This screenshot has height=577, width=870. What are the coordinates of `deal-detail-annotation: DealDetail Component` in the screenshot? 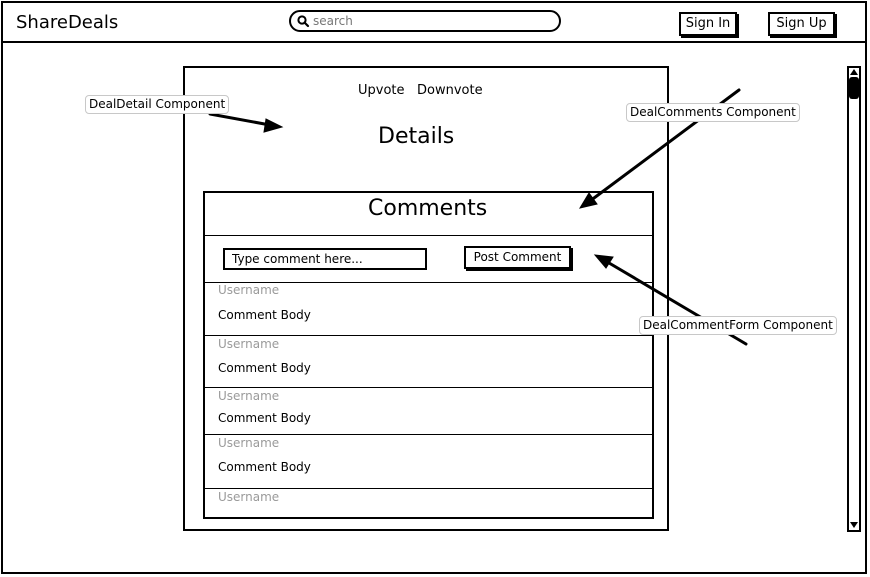 It's located at (157, 104).